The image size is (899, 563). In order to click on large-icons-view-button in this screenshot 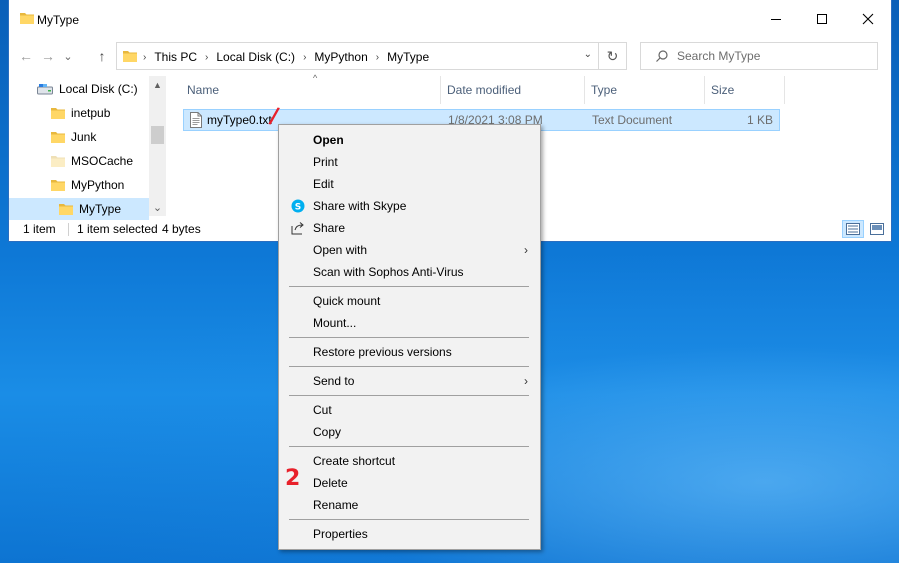, I will do `click(877, 229)`.